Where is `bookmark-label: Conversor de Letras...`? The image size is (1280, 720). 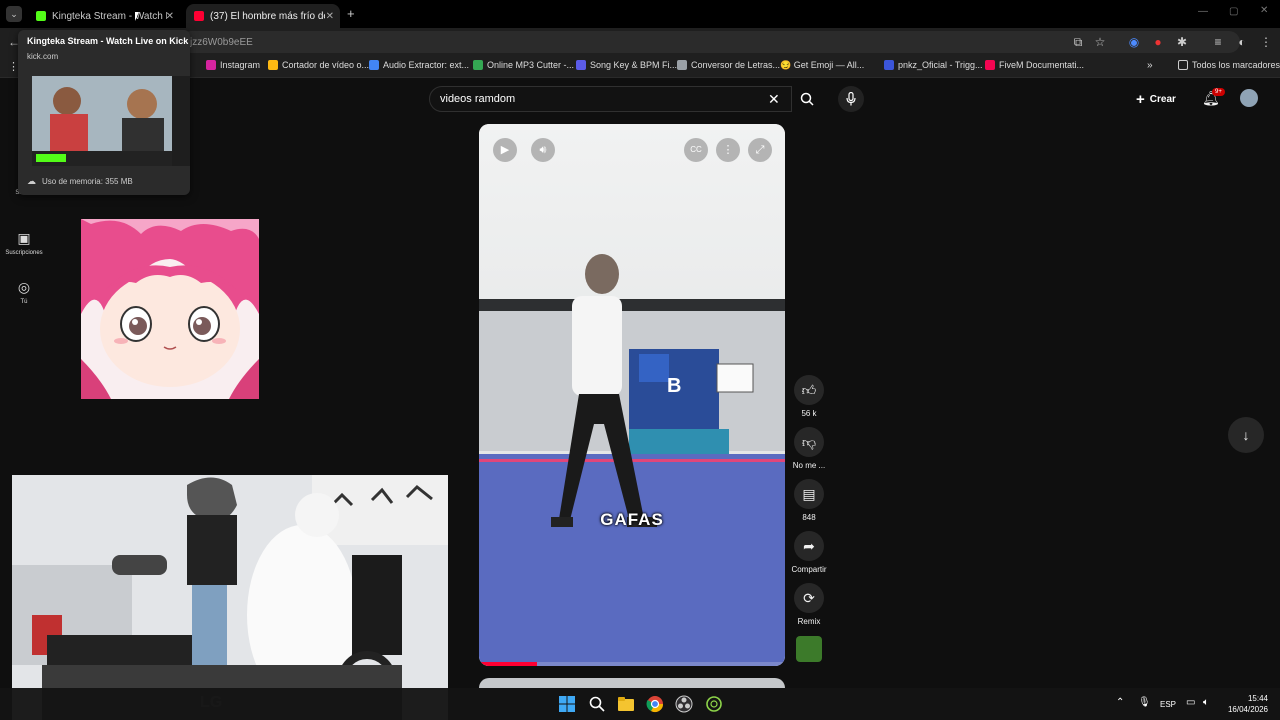
bookmark-label: Conversor de Letras... is located at coordinates (736, 65).